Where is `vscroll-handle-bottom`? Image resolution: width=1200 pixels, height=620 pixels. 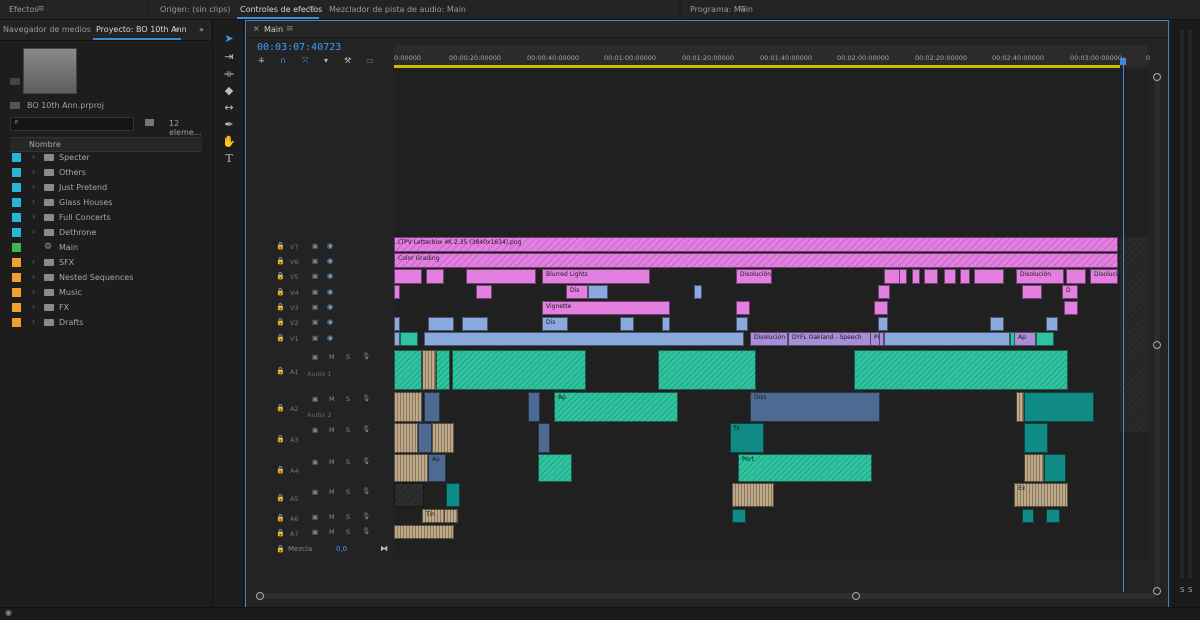 vscroll-handle-bottom is located at coordinates (1157, 591).